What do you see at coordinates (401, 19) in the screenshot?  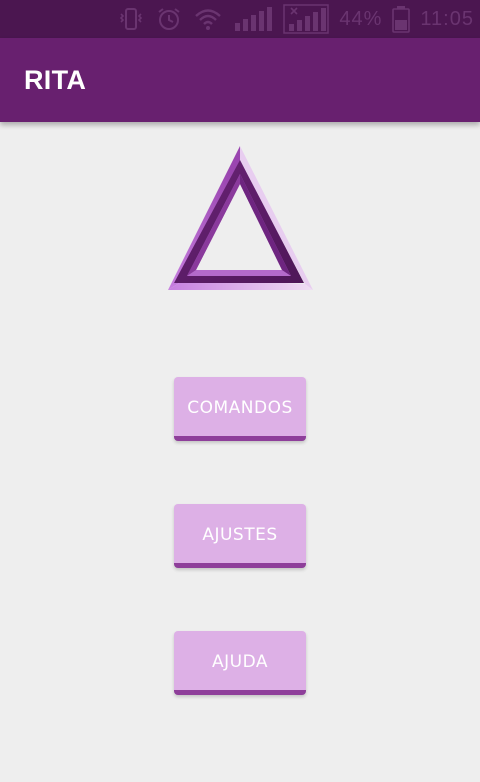 I see `battery-icon` at bounding box center [401, 19].